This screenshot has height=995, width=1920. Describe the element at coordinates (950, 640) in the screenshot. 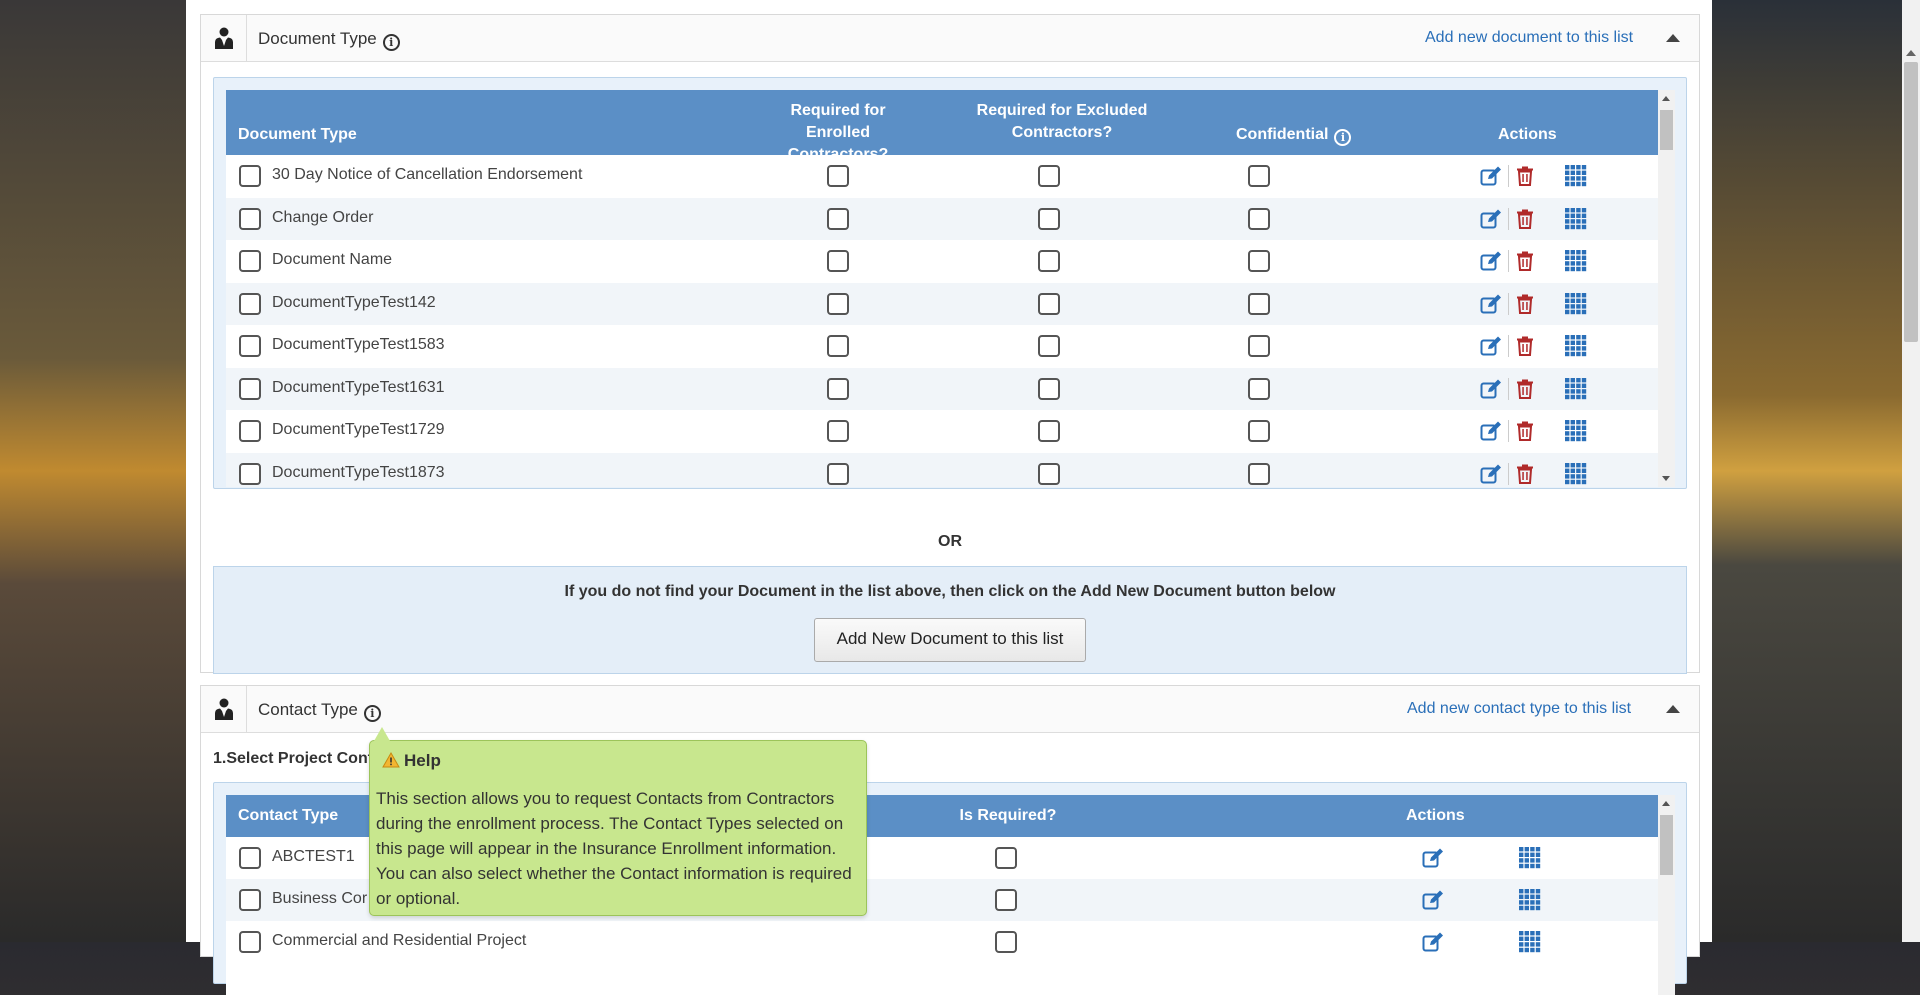

I see `add-new-document-button: Add New Document to this list` at that location.